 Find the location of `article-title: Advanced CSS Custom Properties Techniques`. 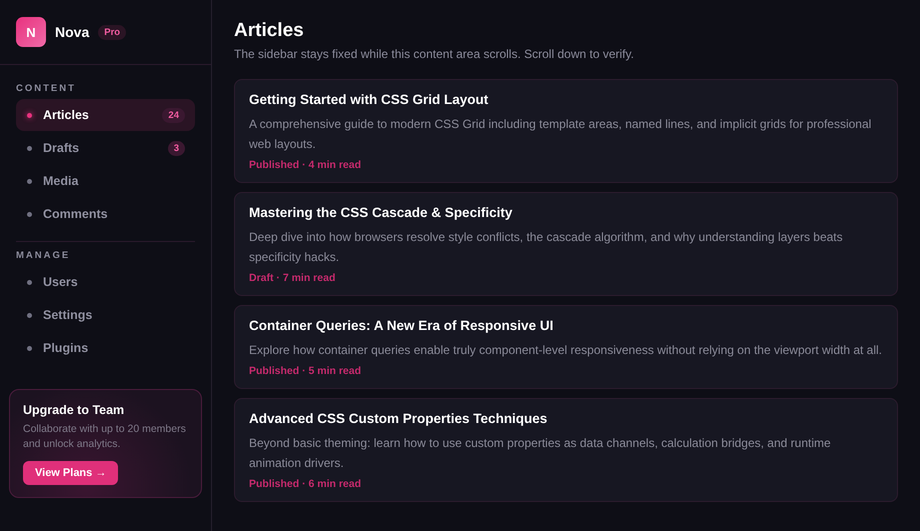

article-title: Advanced CSS Custom Properties Techniques is located at coordinates (398, 418).